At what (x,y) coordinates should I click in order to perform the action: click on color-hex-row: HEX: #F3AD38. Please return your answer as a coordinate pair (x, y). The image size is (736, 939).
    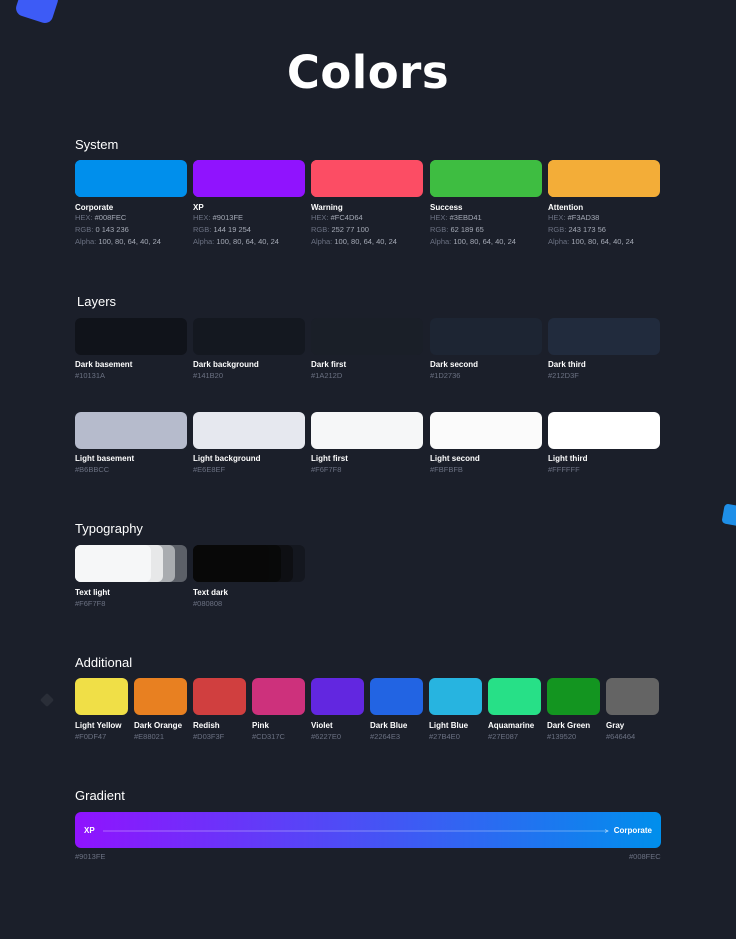
    Looking at the image, I should click on (573, 218).